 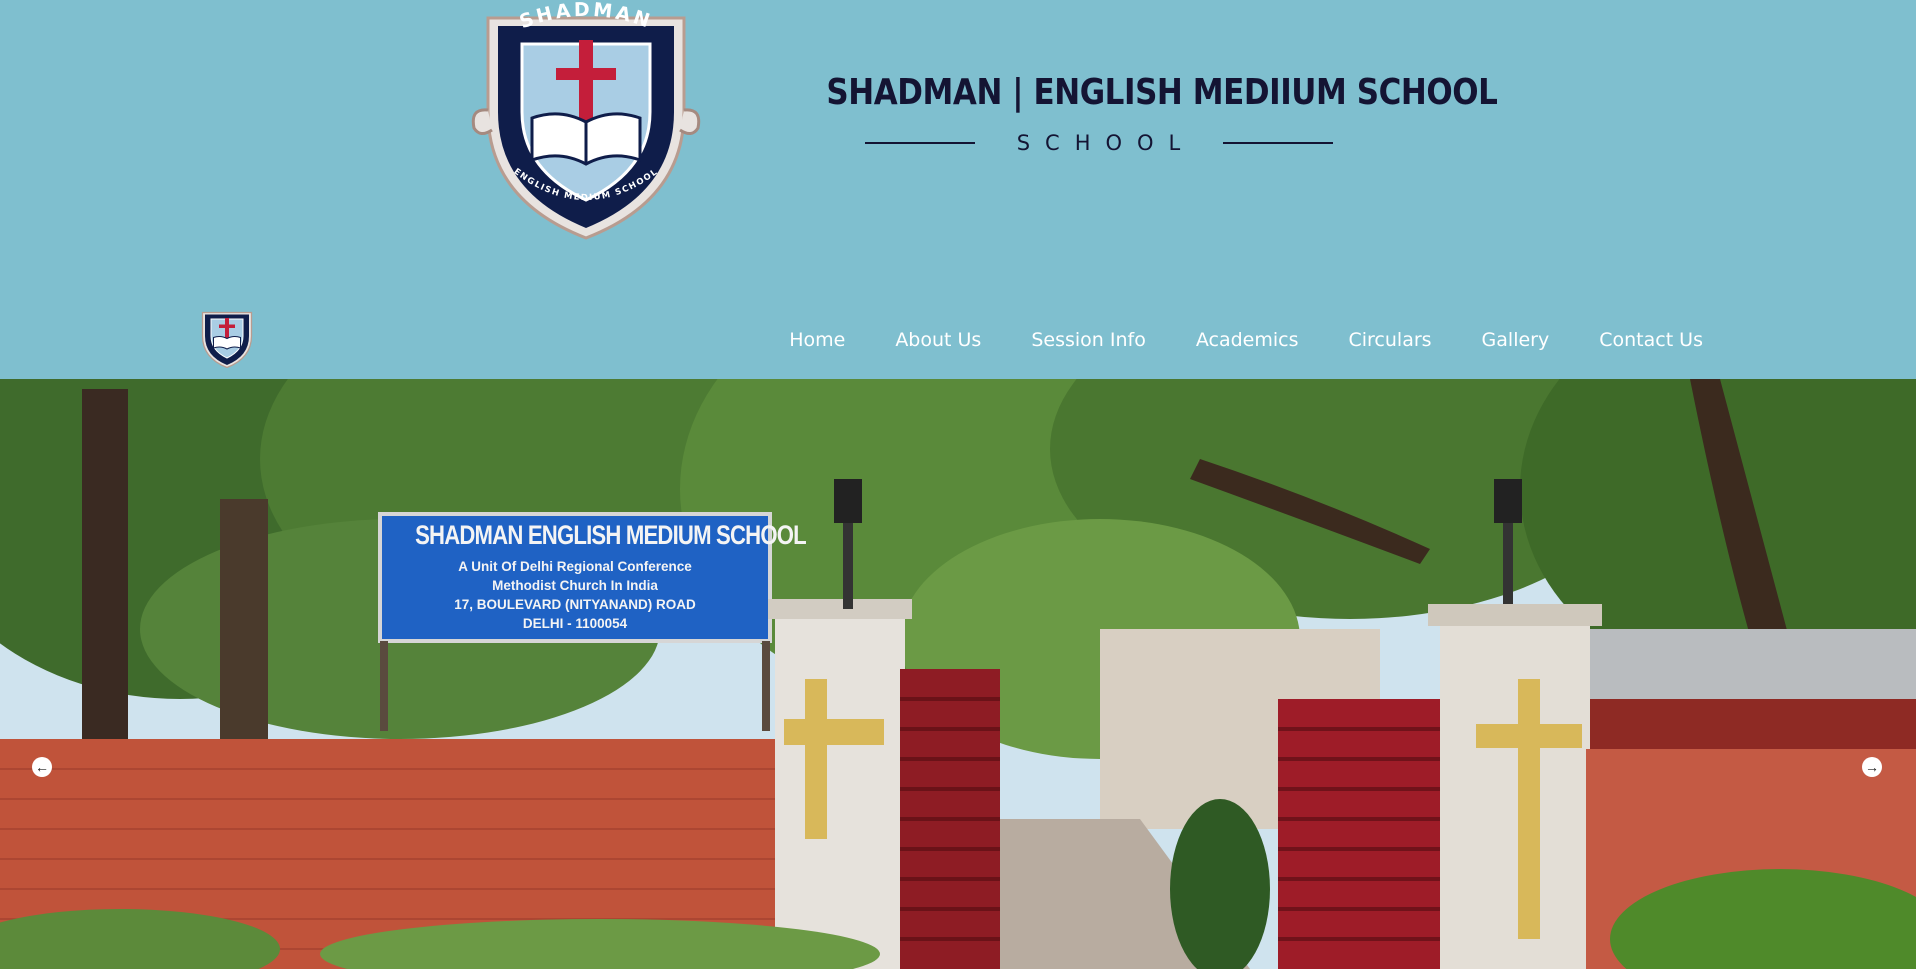 I want to click on sign-line-1: A Unit Of Delhi Regional Conference, so click(x=575, y=566).